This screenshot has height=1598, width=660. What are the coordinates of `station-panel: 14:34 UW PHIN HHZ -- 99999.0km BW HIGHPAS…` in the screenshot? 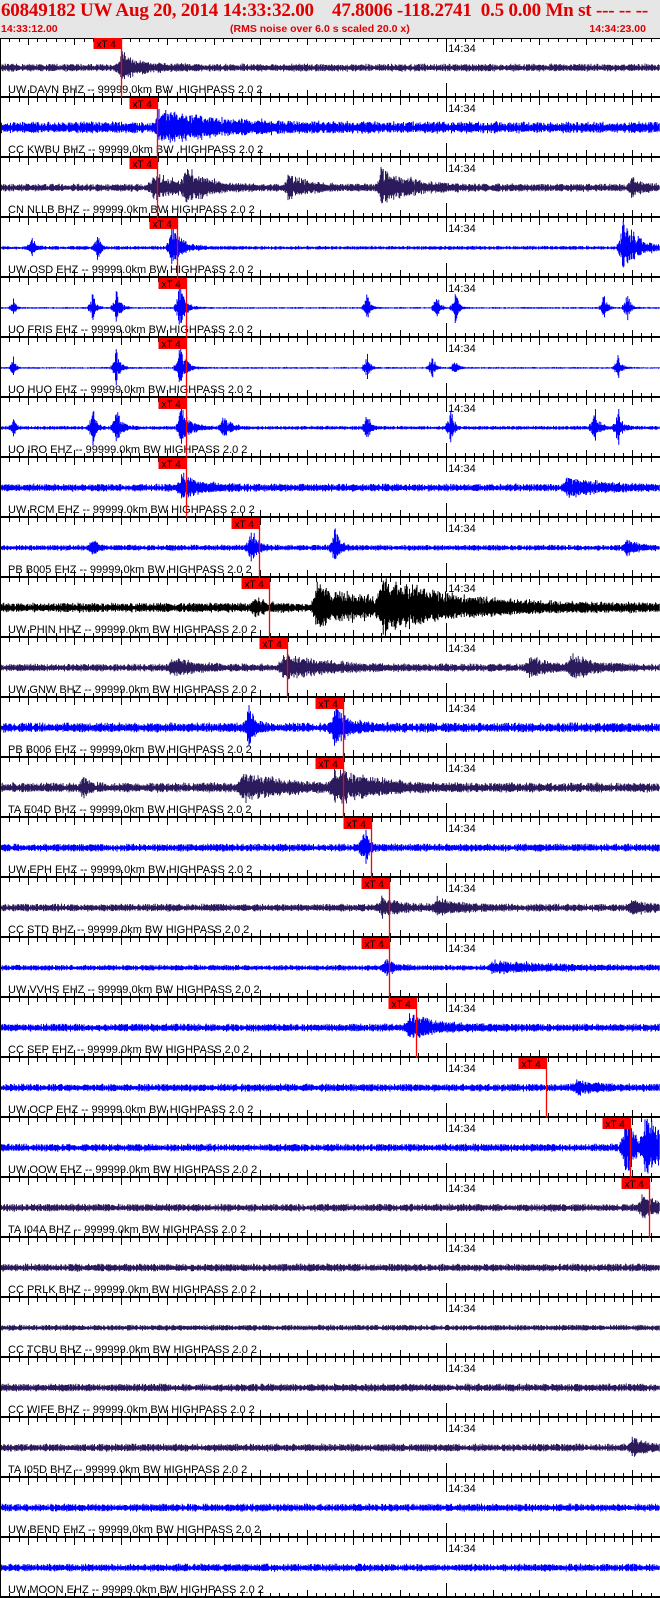 It's located at (330, 608).